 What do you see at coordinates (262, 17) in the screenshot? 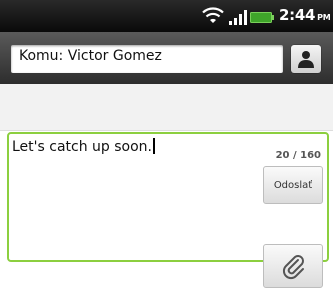
I see `battery-icon` at bounding box center [262, 17].